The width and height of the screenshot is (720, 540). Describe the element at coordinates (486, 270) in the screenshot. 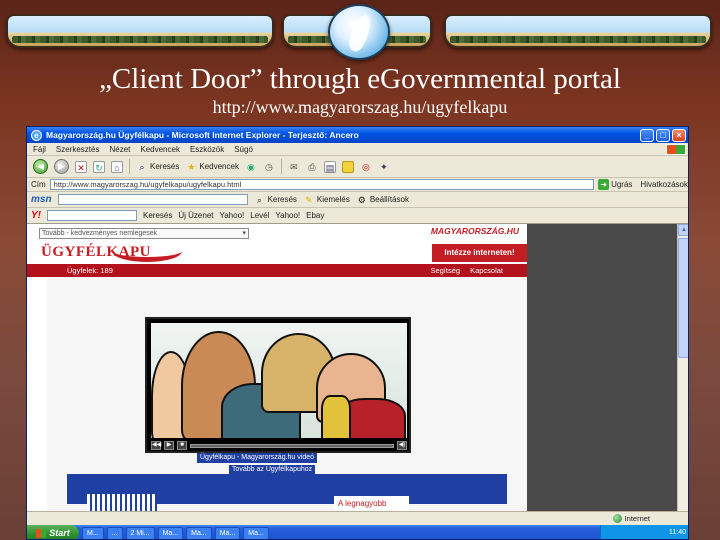

I see `contact-link: Kapcsolat` at that location.